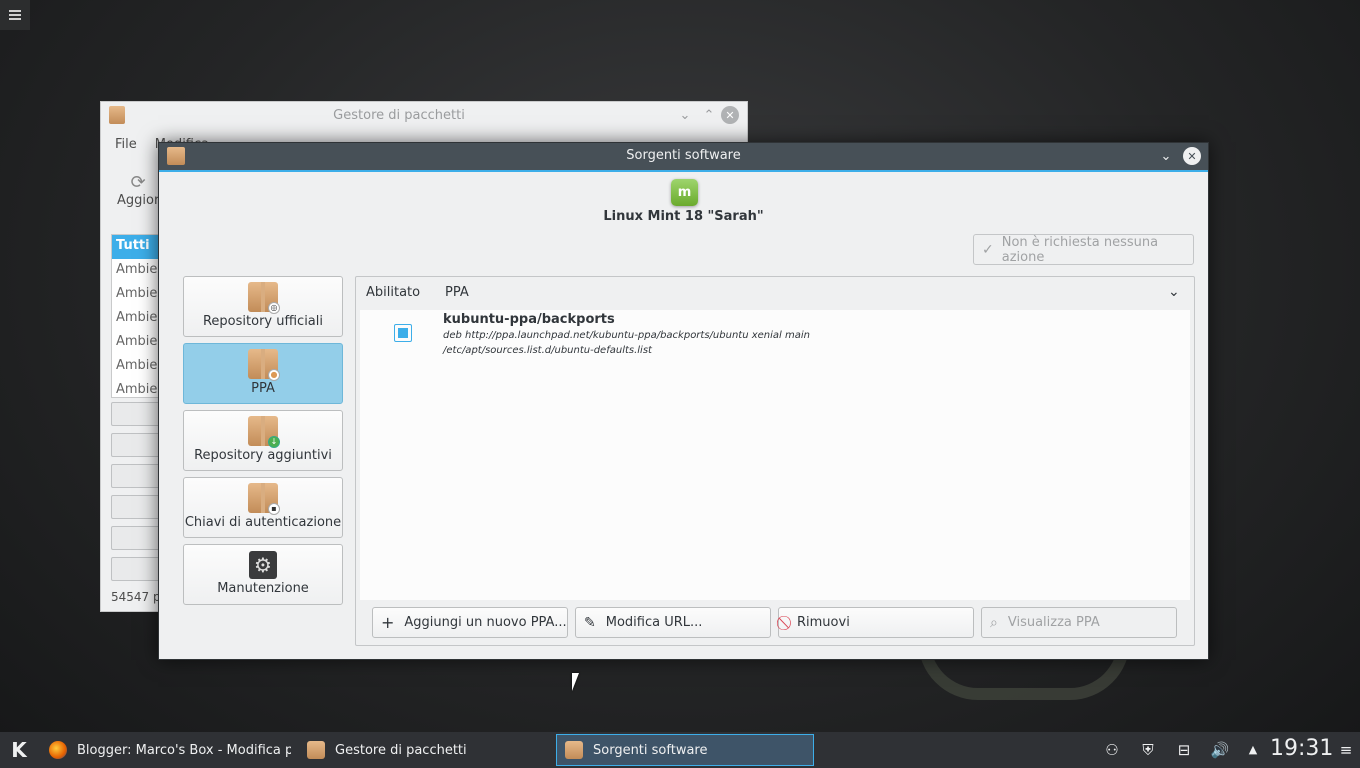 The width and height of the screenshot is (1360, 768). I want to click on sidebar-item-authentication-keys: ▪ Chiavi di autenticazione, so click(263, 507).